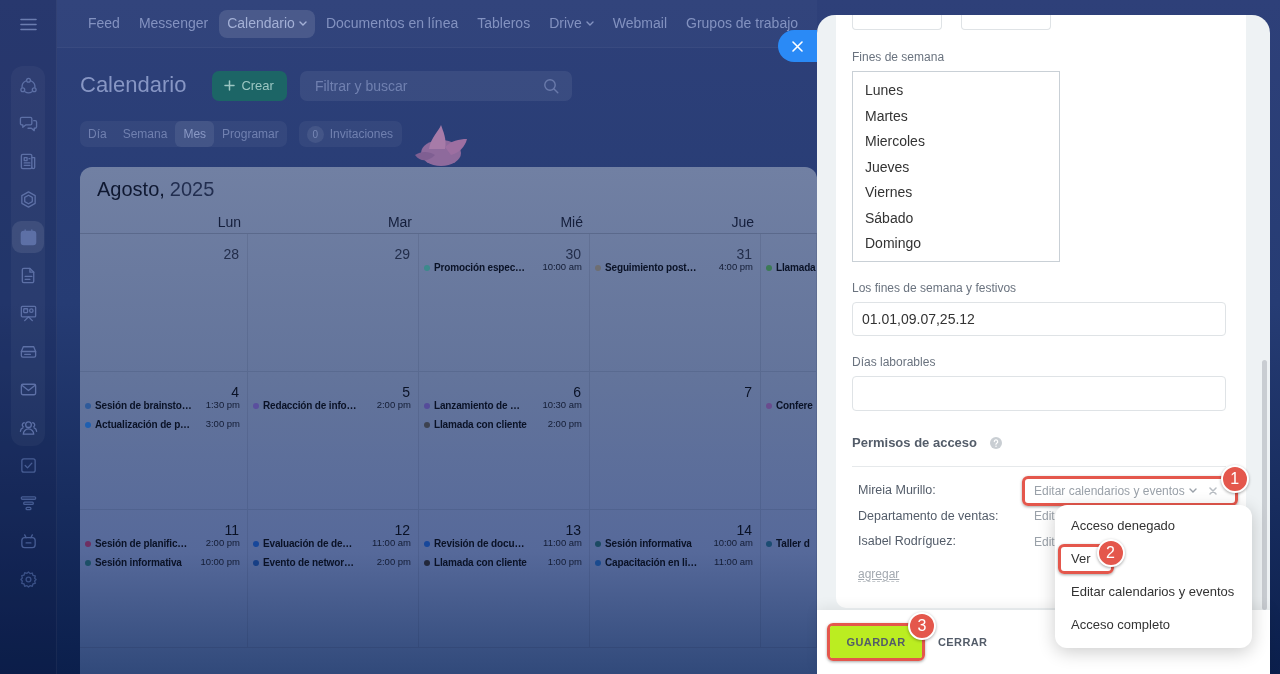  Describe the element at coordinates (392, 23) in the screenshot. I see `nav-tab: Documentos en línea` at that location.